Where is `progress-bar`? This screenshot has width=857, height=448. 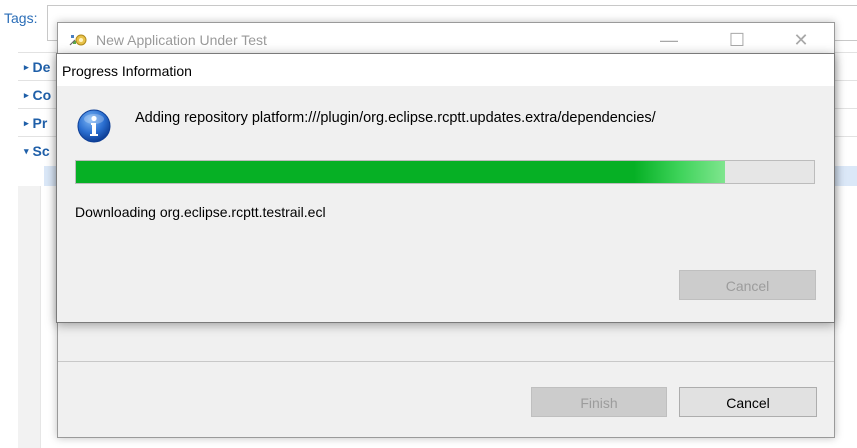 progress-bar is located at coordinates (445, 172).